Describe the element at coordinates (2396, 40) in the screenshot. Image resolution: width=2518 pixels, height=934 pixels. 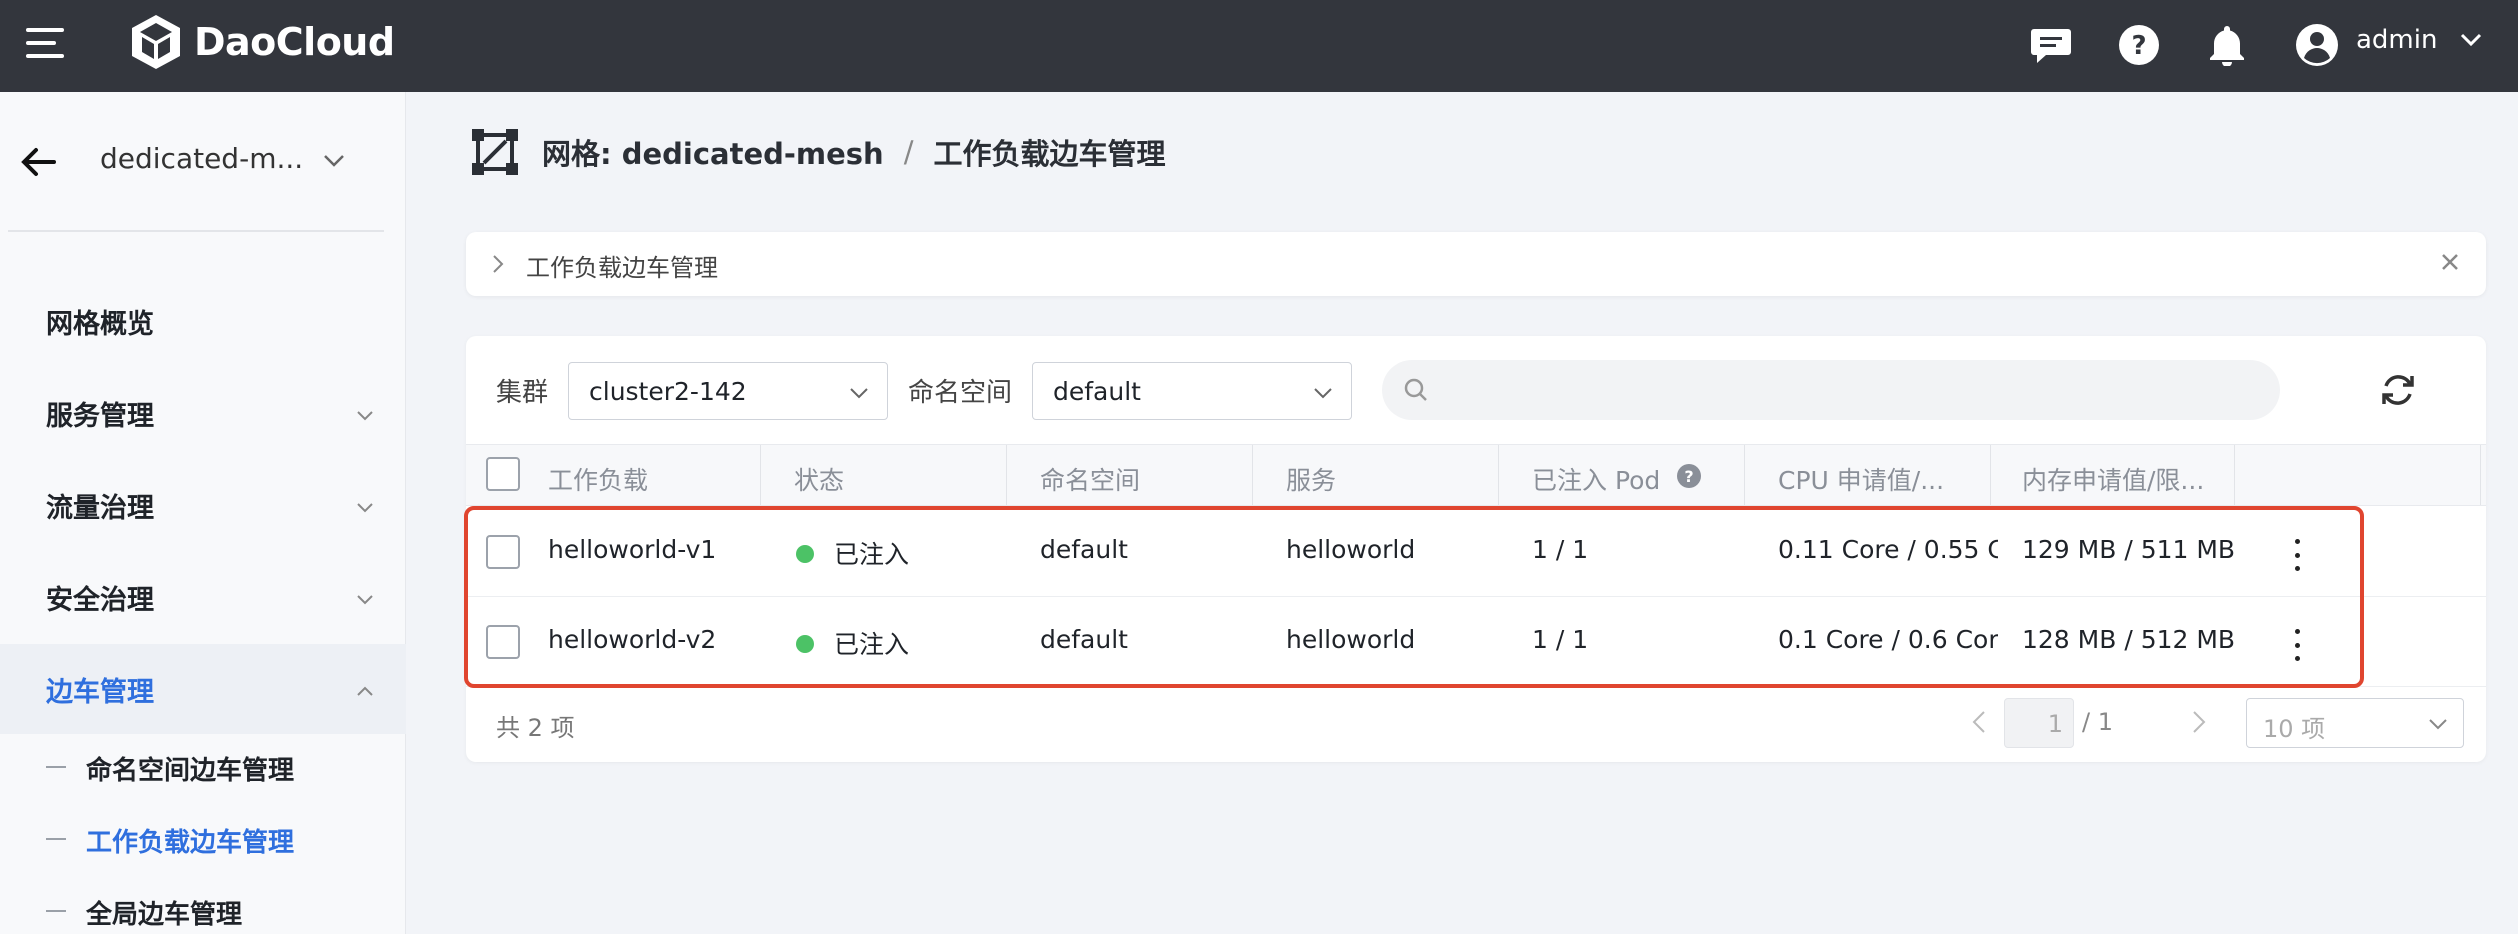
I see `user-name: admin` at that location.